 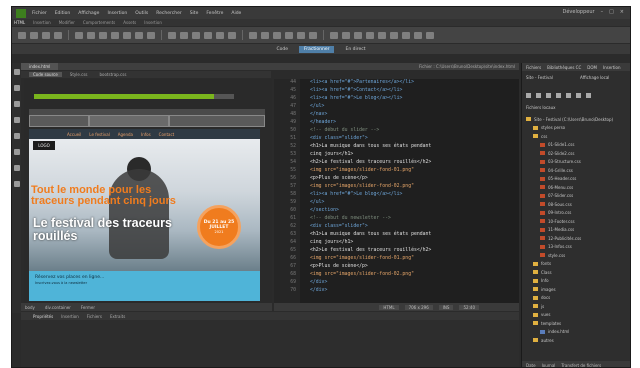 What do you see at coordinates (317, 49) in the screenshot?
I see `split-view-button: Fractionner` at bounding box center [317, 49].